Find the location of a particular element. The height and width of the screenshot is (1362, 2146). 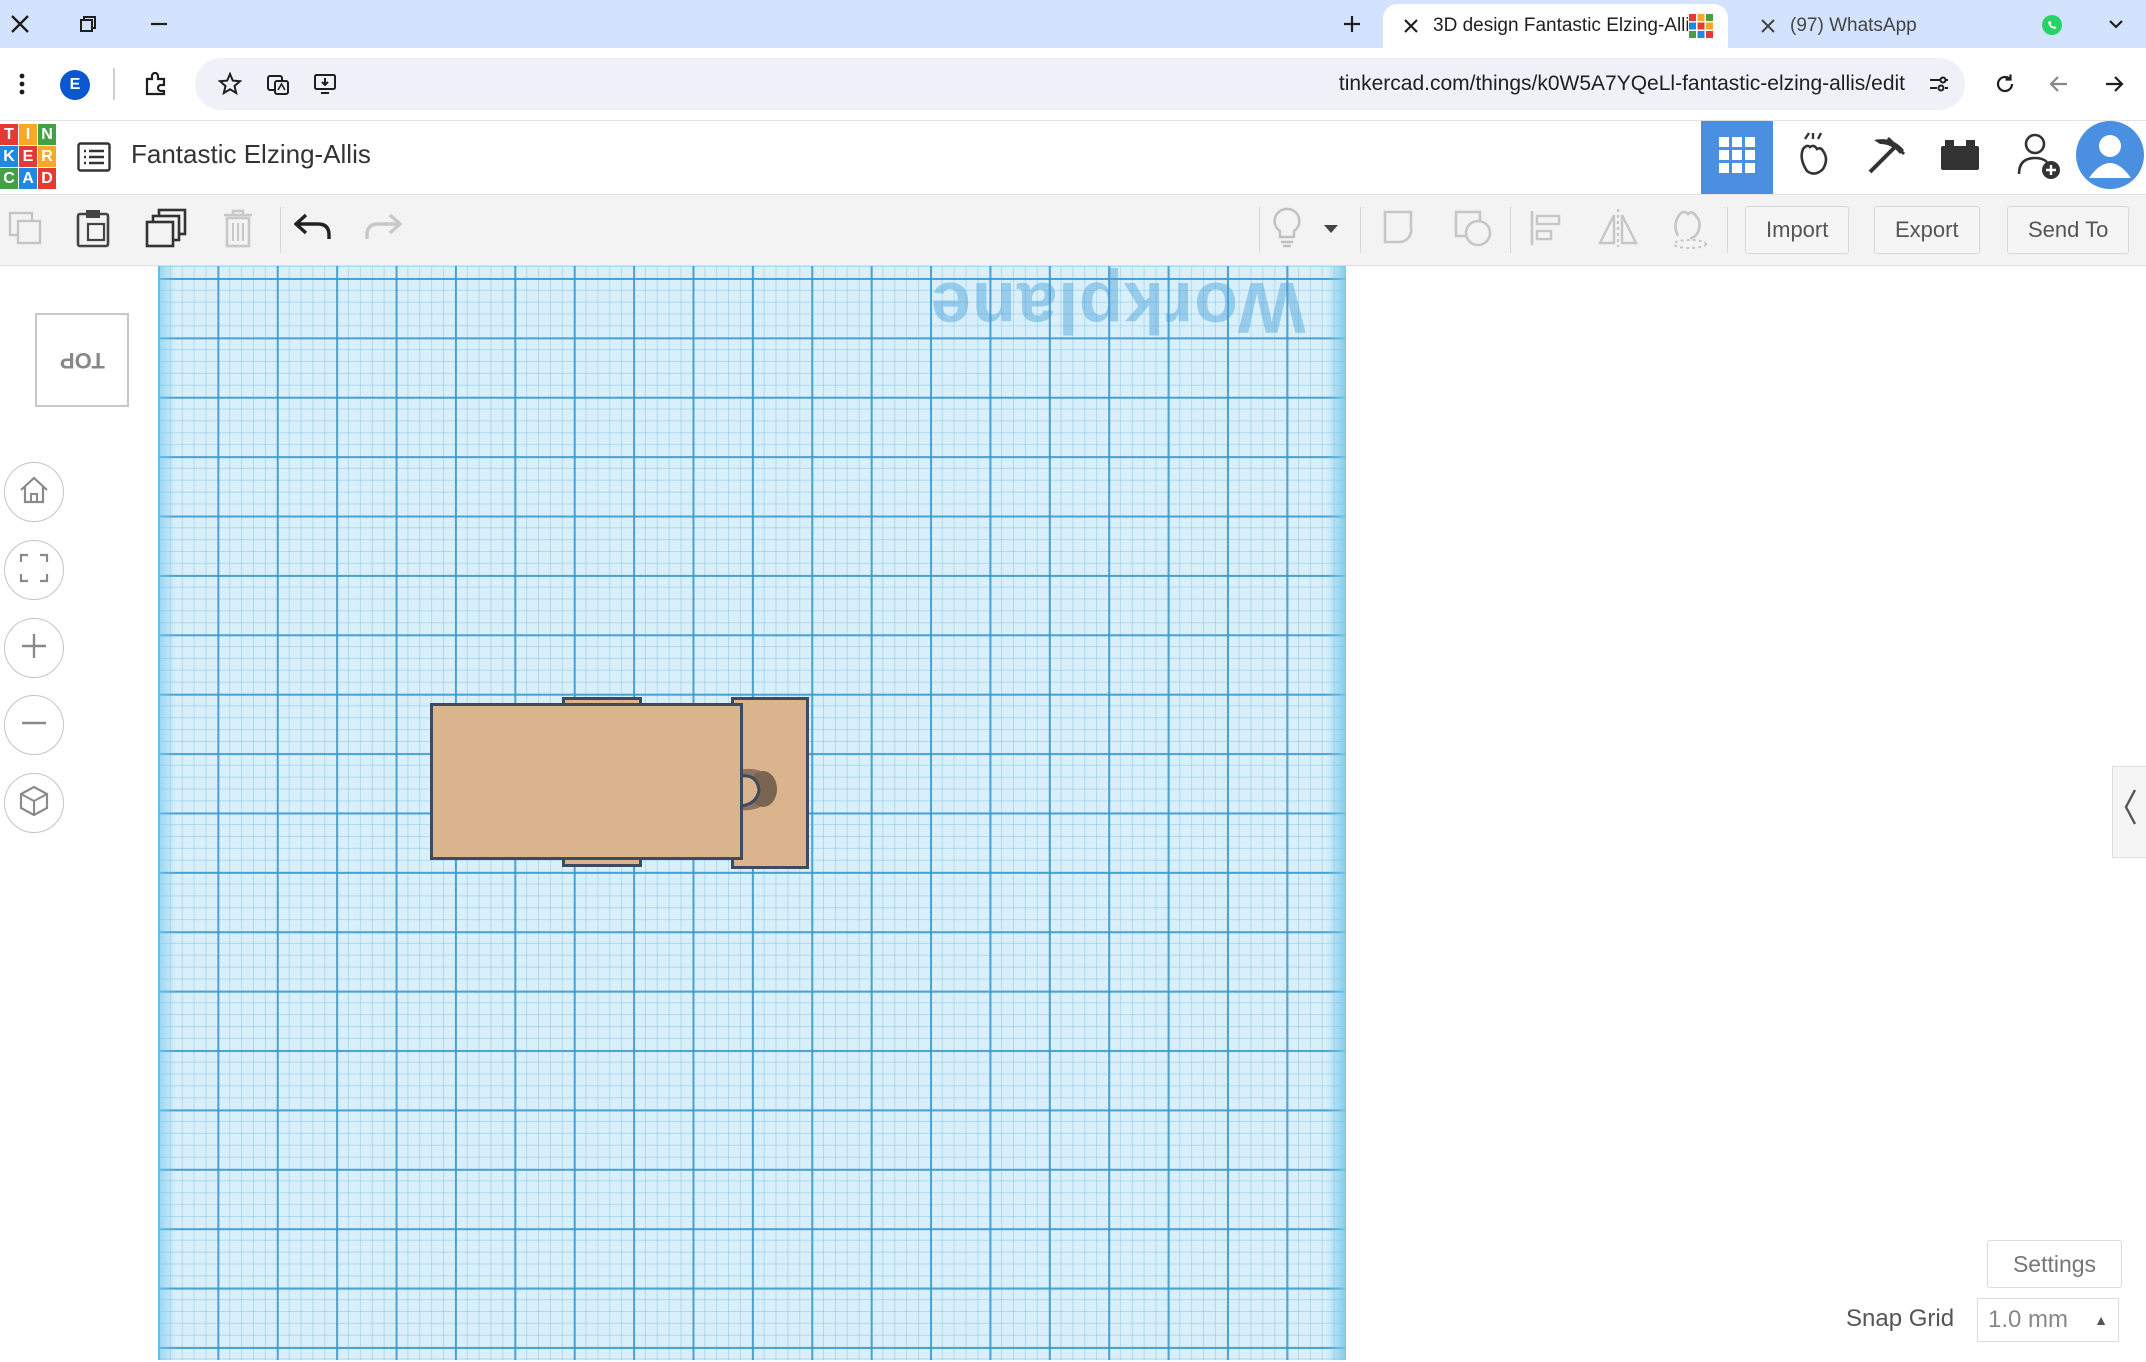

cylinder-shape is located at coordinates (762, 791).